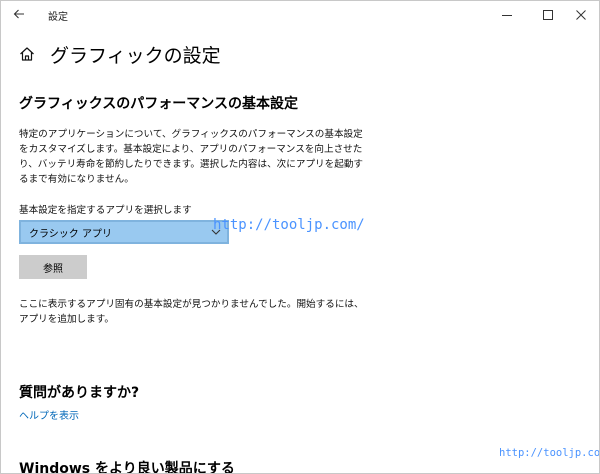 This screenshot has height=474, width=600. Describe the element at coordinates (70, 234) in the screenshot. I see `app-type-selected: クラシック アプリ` at that location.